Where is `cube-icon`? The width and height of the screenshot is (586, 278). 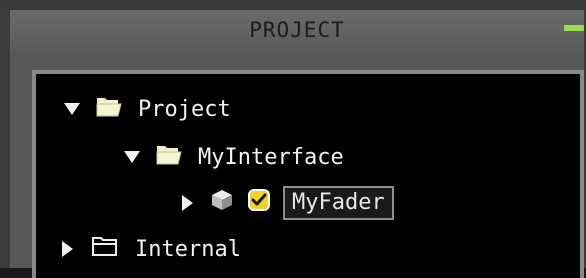 cube-icon is located at coordinates (222, 203).